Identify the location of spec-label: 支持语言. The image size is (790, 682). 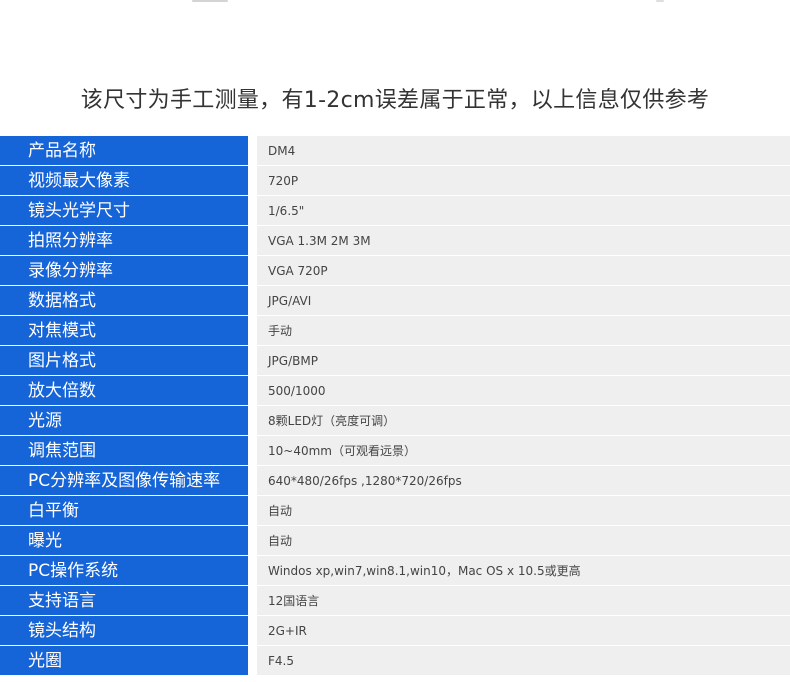
(124, 600).